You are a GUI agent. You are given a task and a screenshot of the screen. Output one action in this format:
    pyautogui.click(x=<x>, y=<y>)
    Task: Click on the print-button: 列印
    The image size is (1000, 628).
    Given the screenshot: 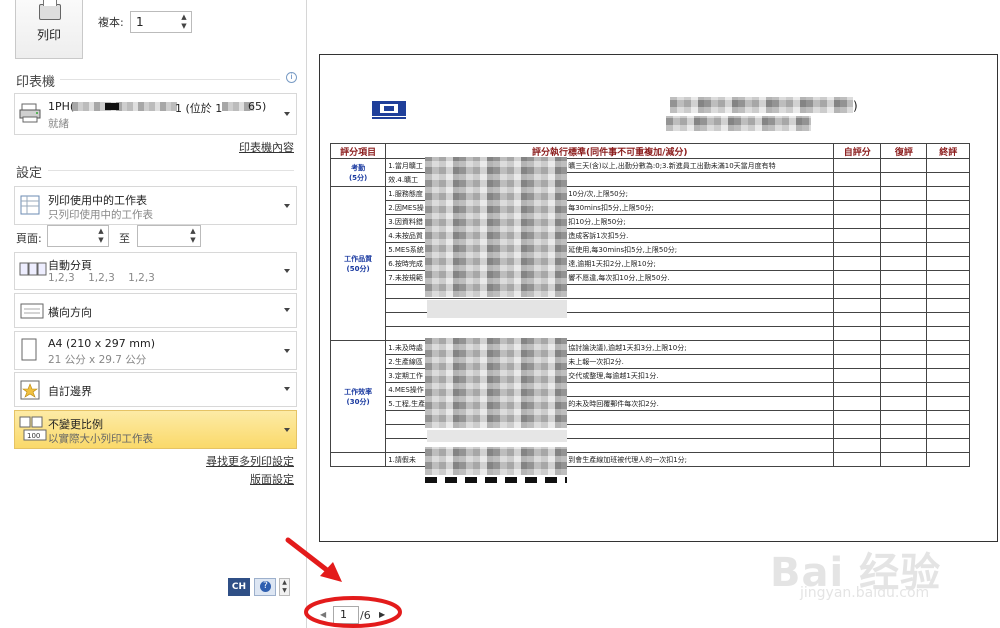 What is the action you would take?
    pyautogui.click(x=49, y=29)
    